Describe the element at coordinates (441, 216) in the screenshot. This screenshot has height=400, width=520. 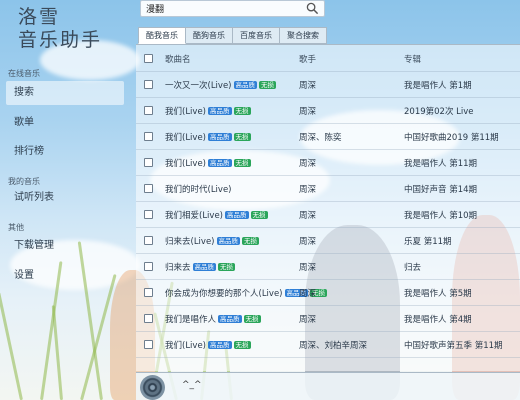
I see `album-cell: 我是唱作人 第10期` at that location.